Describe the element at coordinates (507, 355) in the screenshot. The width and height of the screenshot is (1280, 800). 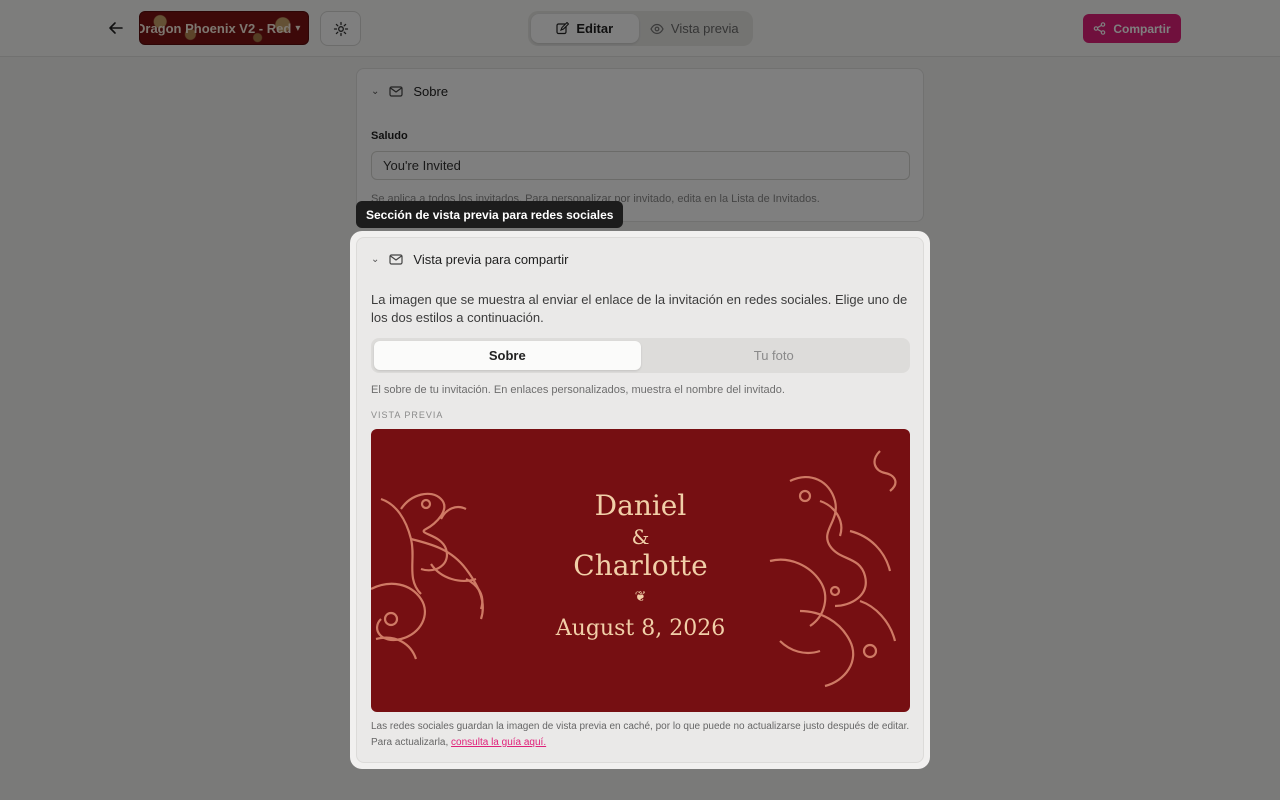
I see `style-option-envelope: Sobre` at that location.